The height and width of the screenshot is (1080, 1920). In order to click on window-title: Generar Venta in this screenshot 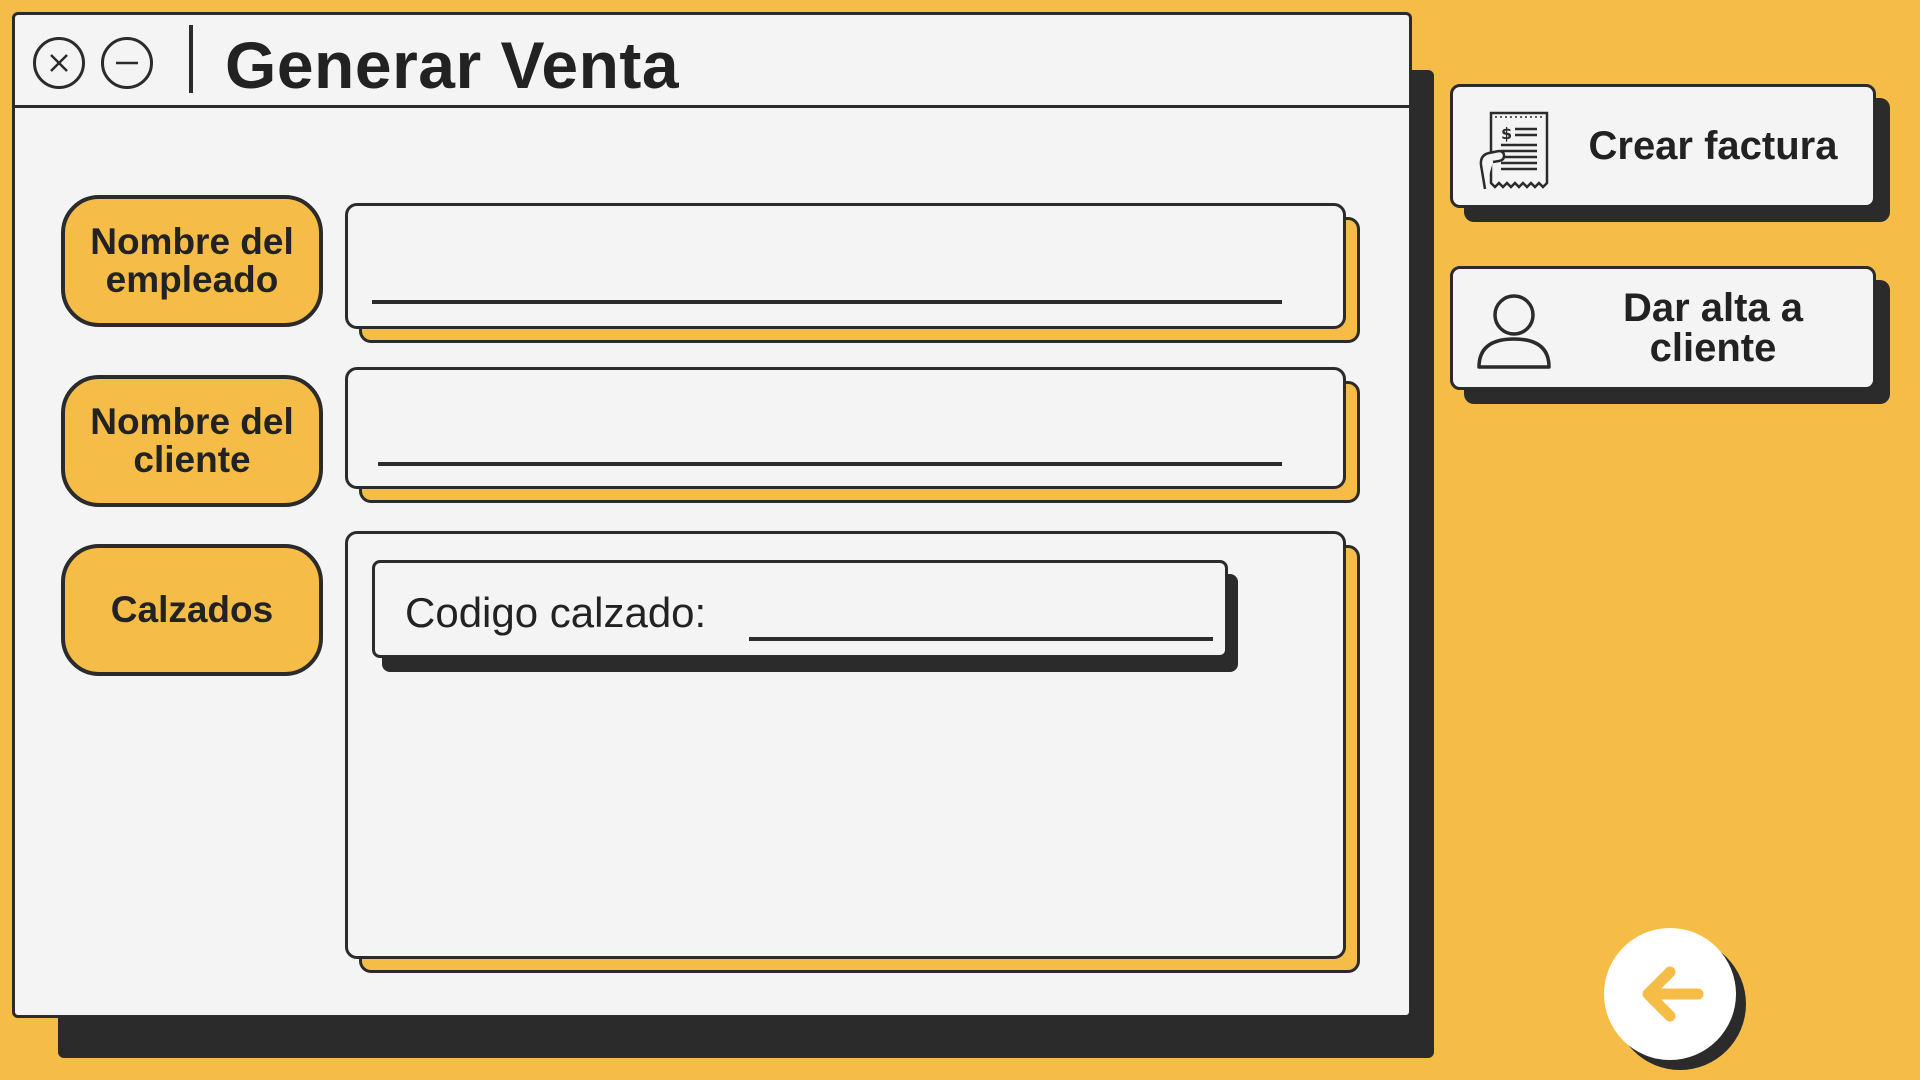, I will do `click(452, 65)`.